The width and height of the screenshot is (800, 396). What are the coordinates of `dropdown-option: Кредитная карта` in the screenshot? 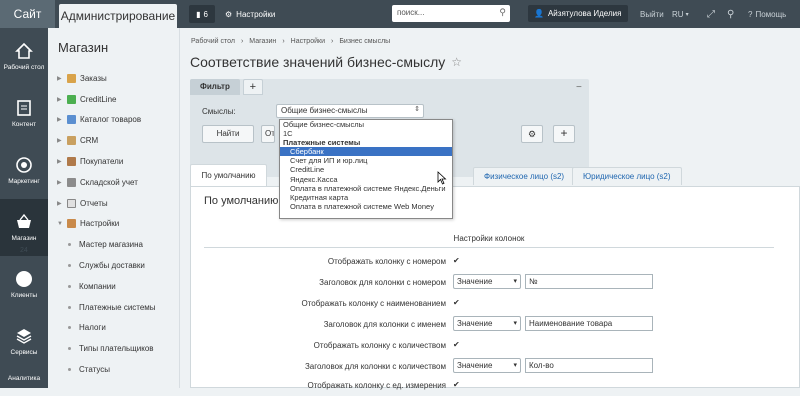 It's located at (366, 197).